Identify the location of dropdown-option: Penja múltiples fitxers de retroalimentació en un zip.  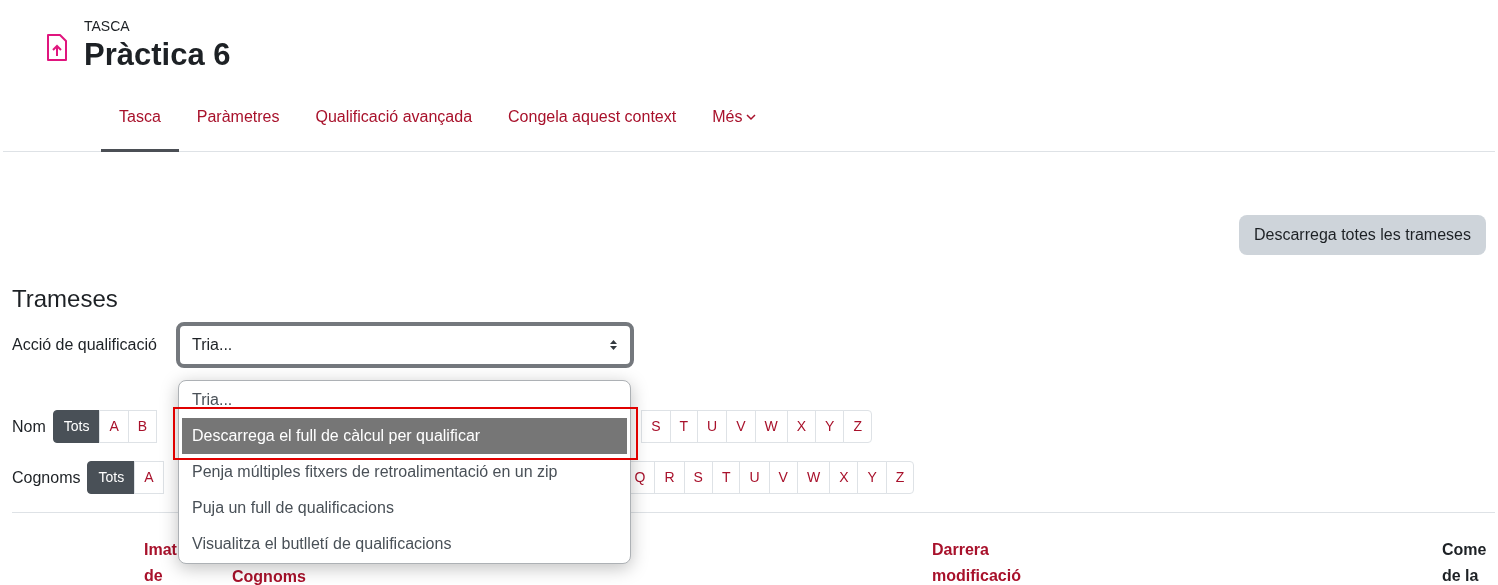
(404, 472).